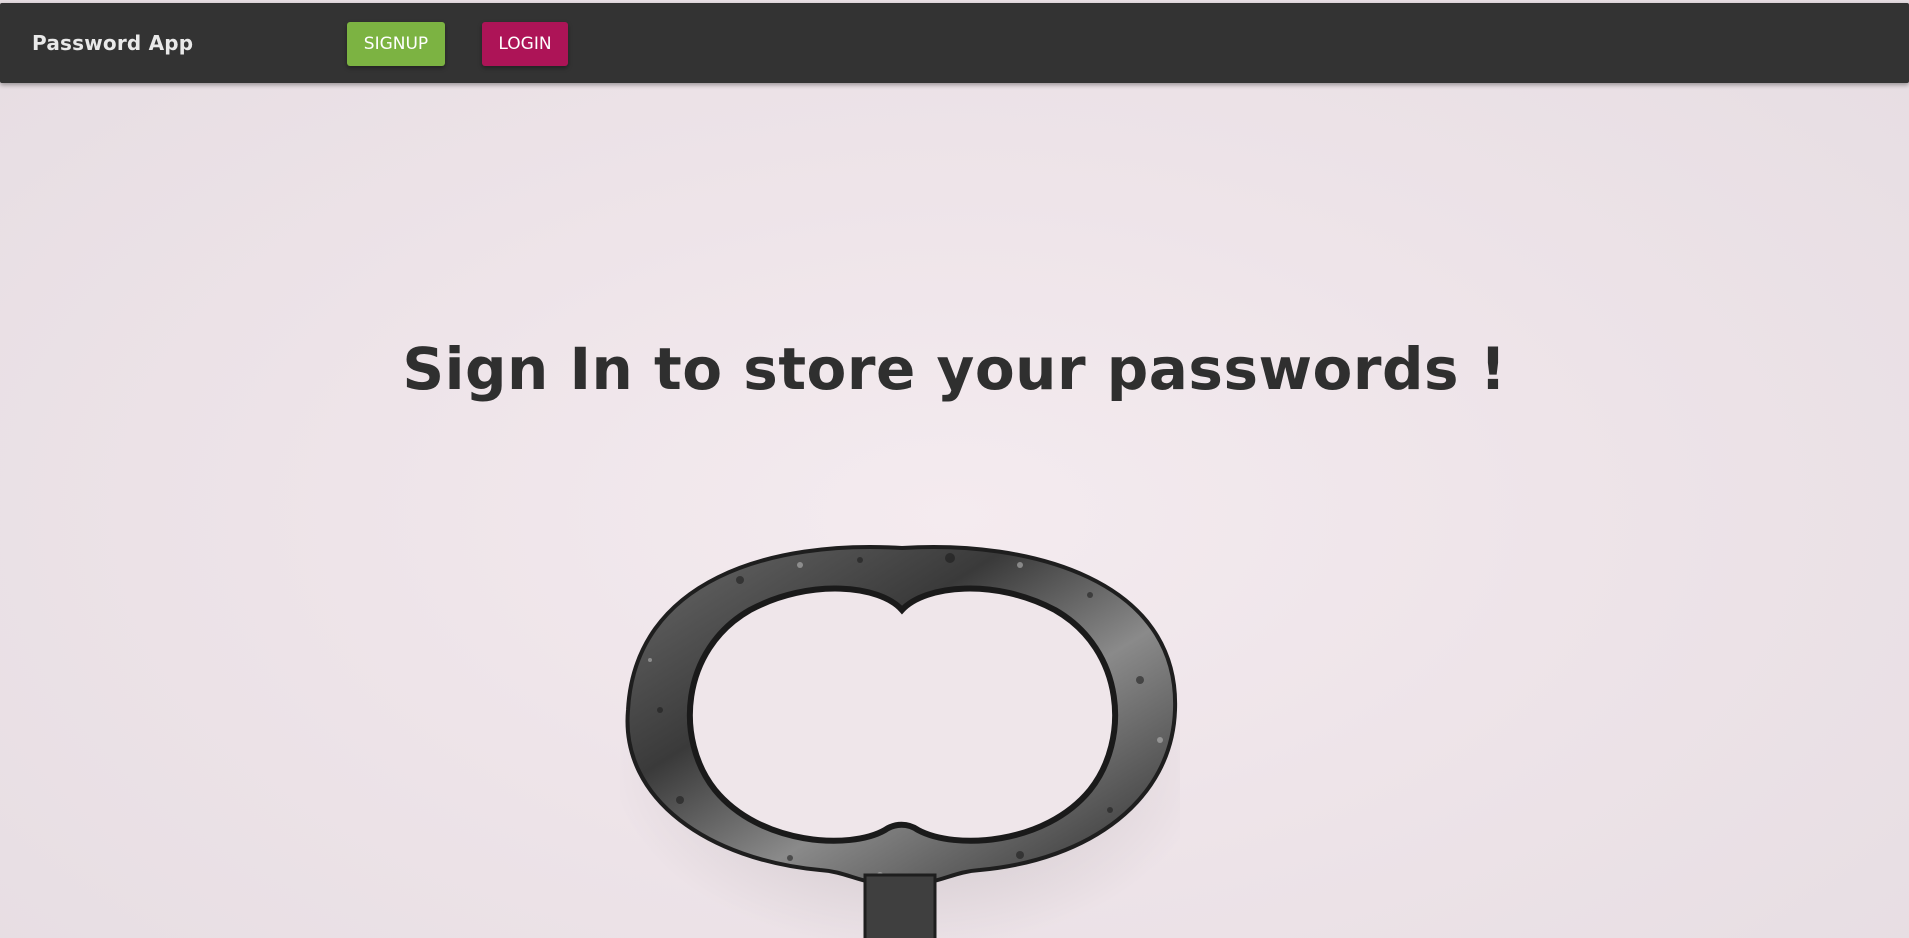 The width and height of the screenshot is (1909, 938). I want to click on login-button: LOGIN, so click(525, 44).